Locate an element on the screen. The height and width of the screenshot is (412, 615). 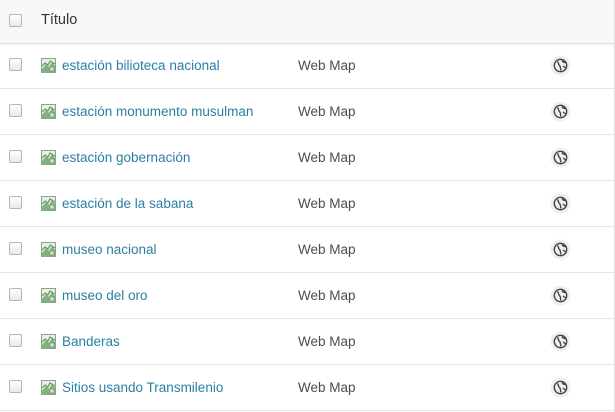
item-title-link: estación monumento musulman is located at coordinates (157, 111).